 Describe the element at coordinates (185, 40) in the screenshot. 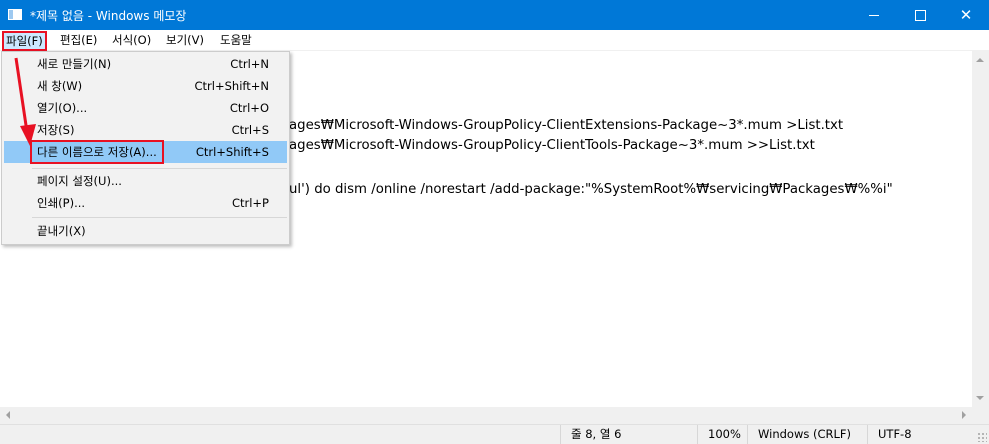

I see `menu-view: 보기(V)` at that location.